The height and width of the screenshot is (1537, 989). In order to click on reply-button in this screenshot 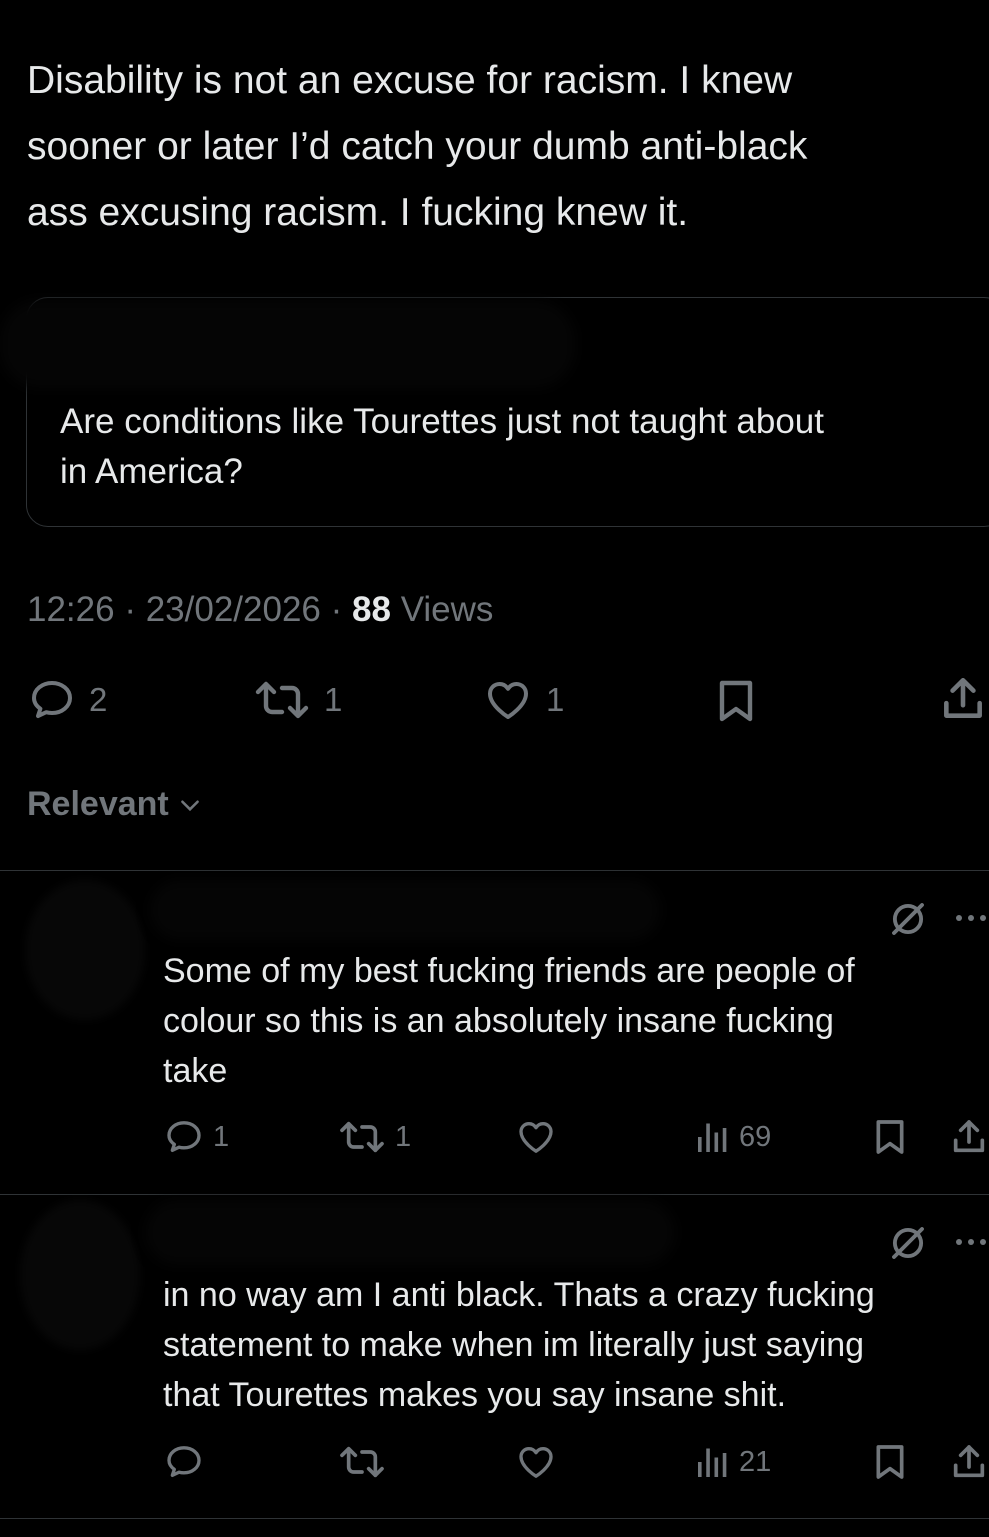, I will do `click(184, 1462)`.